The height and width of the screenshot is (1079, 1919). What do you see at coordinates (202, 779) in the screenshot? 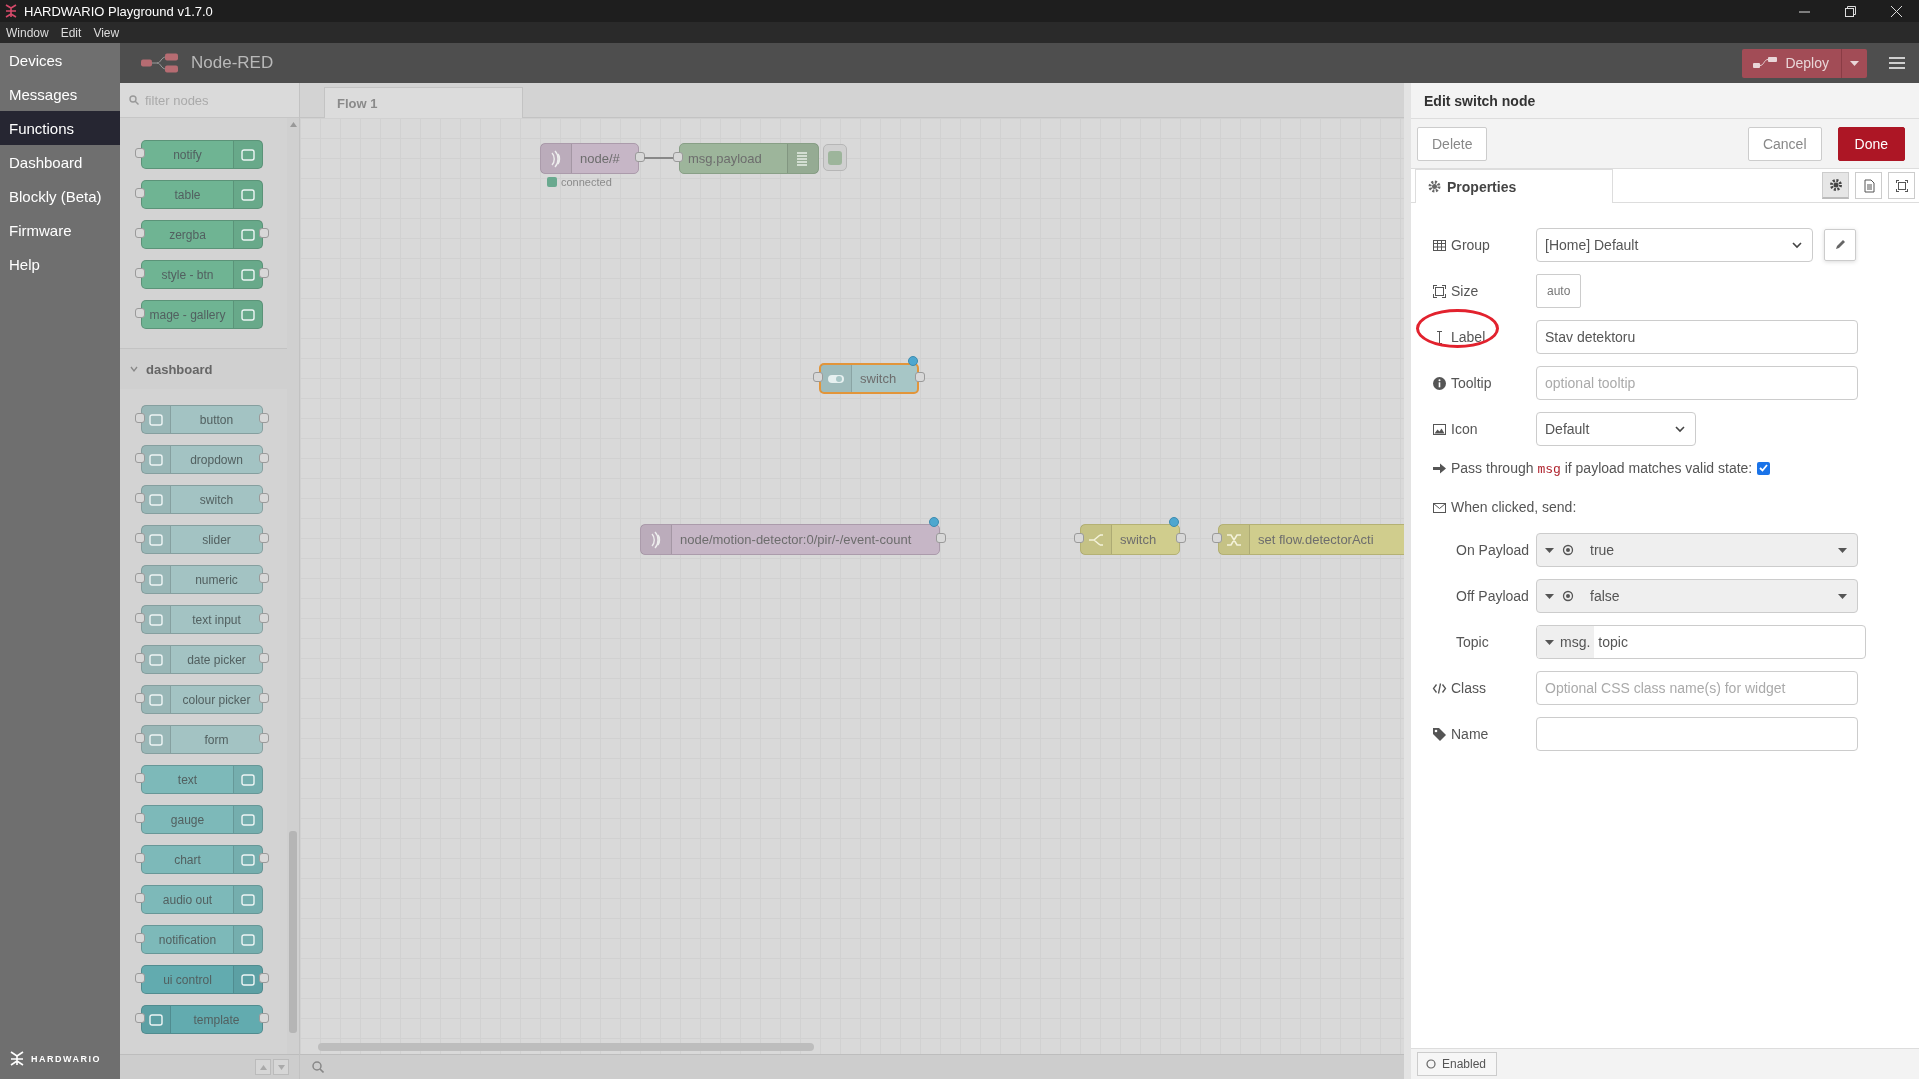
I see `palette-node: text` at bounding box center [202, 779].